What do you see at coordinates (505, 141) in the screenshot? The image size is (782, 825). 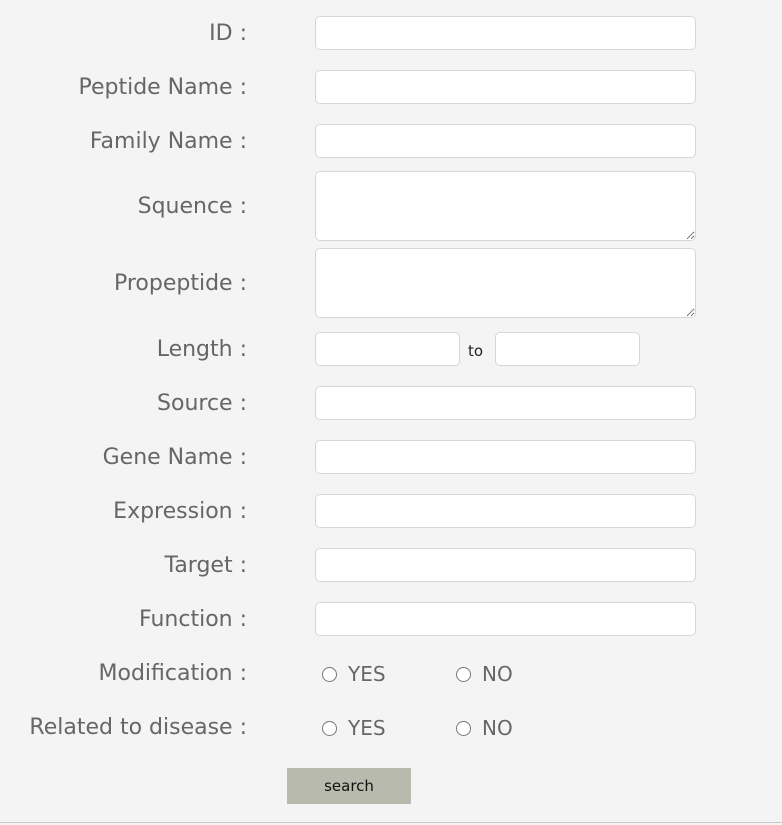 I see `family-name-input` at bounding box center [505, 141].